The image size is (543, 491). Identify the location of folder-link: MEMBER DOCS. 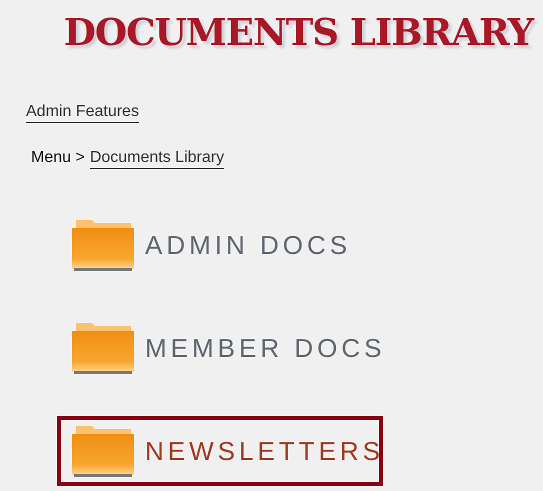
(220, 348).